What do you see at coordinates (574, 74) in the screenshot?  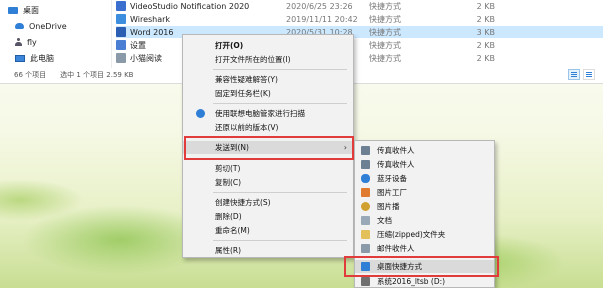 I see `details-view-button` at bounding box center [574, 74].